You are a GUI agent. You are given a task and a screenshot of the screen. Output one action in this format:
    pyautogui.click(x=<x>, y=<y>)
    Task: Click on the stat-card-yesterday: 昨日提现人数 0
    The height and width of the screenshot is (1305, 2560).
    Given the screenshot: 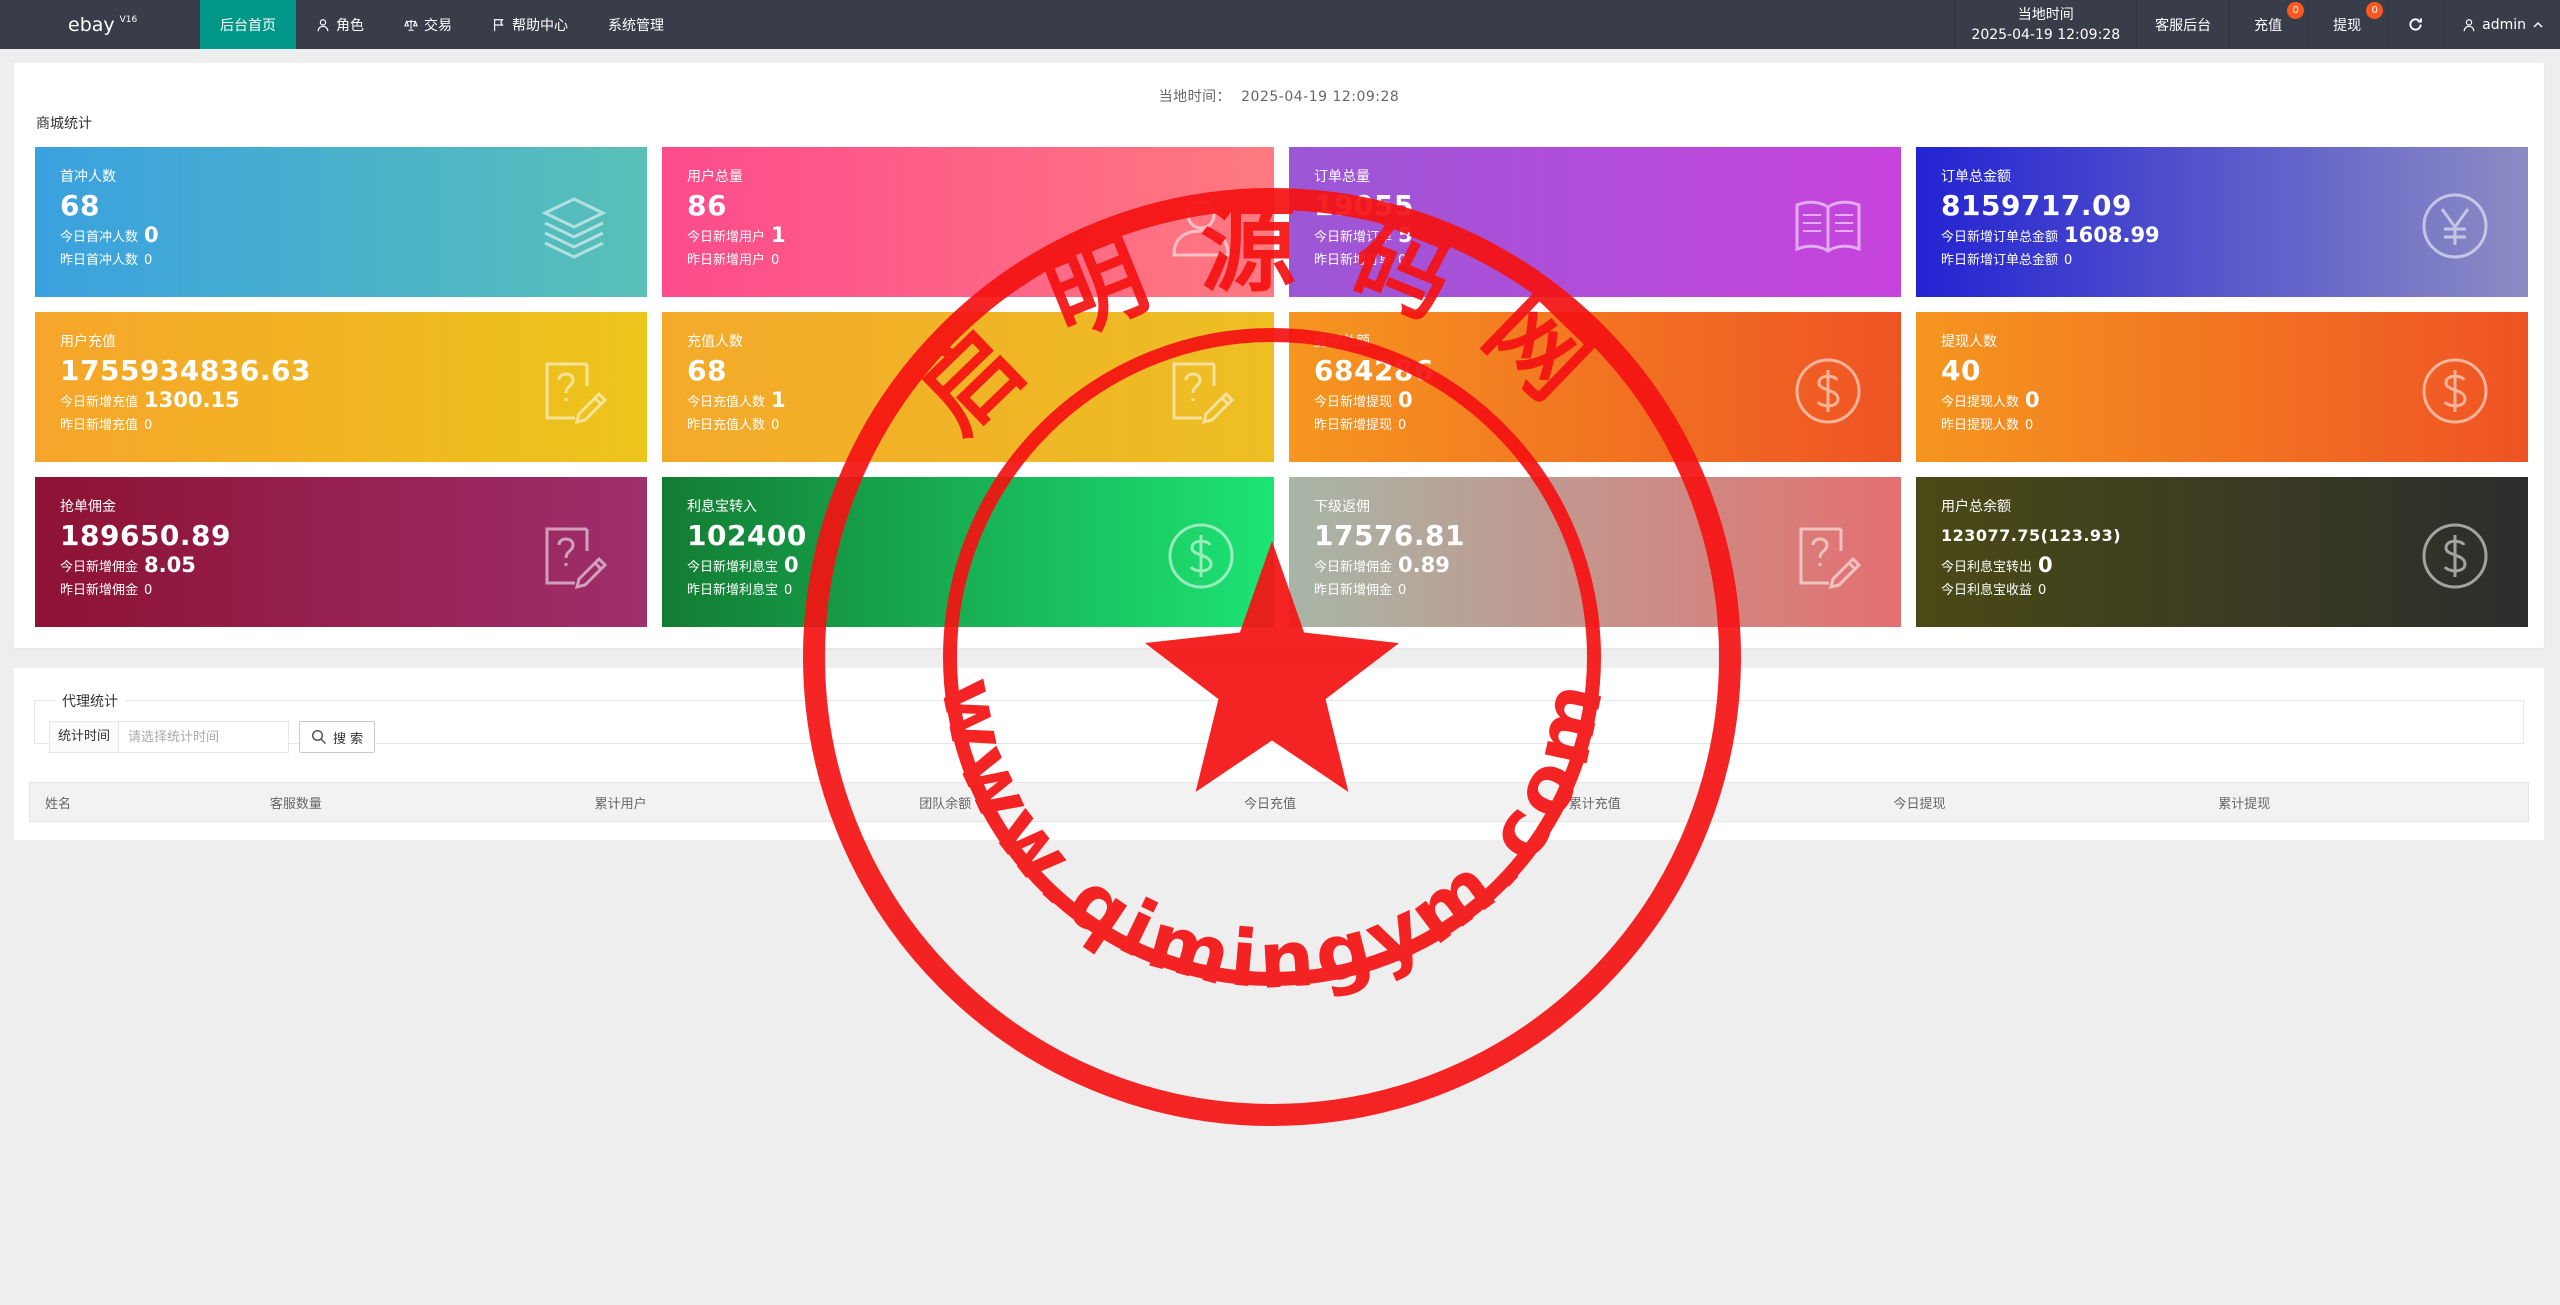 What is the action you would take?
    pyautogui.click(x=2222, y=426)
    